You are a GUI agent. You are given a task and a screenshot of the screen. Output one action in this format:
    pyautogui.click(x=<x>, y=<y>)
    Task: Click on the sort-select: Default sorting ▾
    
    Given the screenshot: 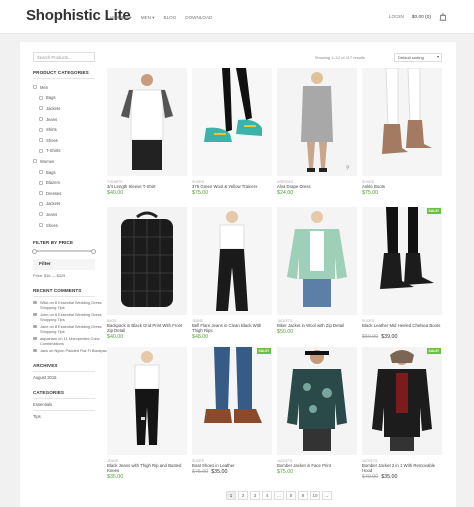 What is the action you would take?
    pyautogui.click(x=418, y=57)
    